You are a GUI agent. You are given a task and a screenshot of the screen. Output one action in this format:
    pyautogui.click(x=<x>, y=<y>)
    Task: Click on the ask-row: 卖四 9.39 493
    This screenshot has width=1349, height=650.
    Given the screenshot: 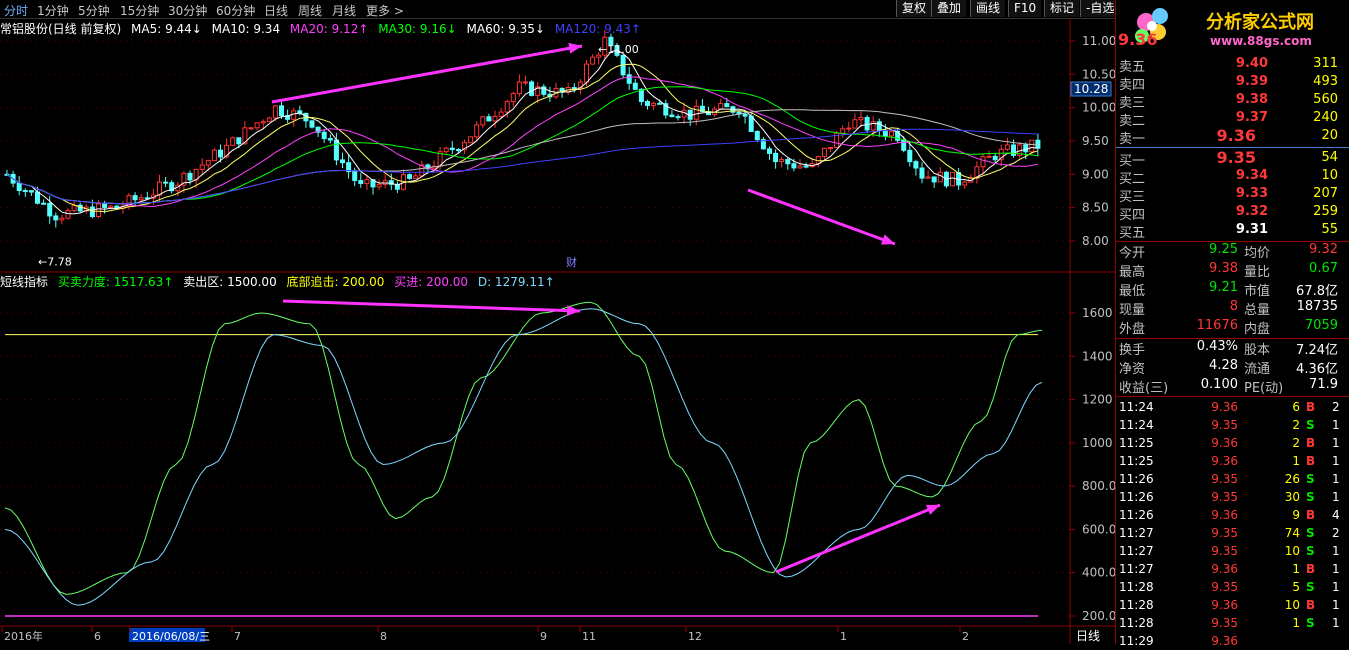 What is the action you would take?
    pyautogui.click(x=1232, y=83)
    